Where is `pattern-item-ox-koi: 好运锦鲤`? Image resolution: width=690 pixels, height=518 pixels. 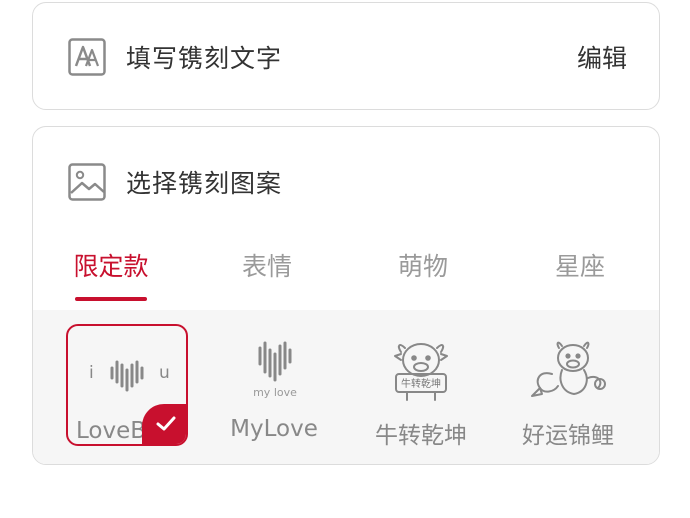
pattern-item-ox-koi: 好运锦鲤 is located at coordinates (568, 386).